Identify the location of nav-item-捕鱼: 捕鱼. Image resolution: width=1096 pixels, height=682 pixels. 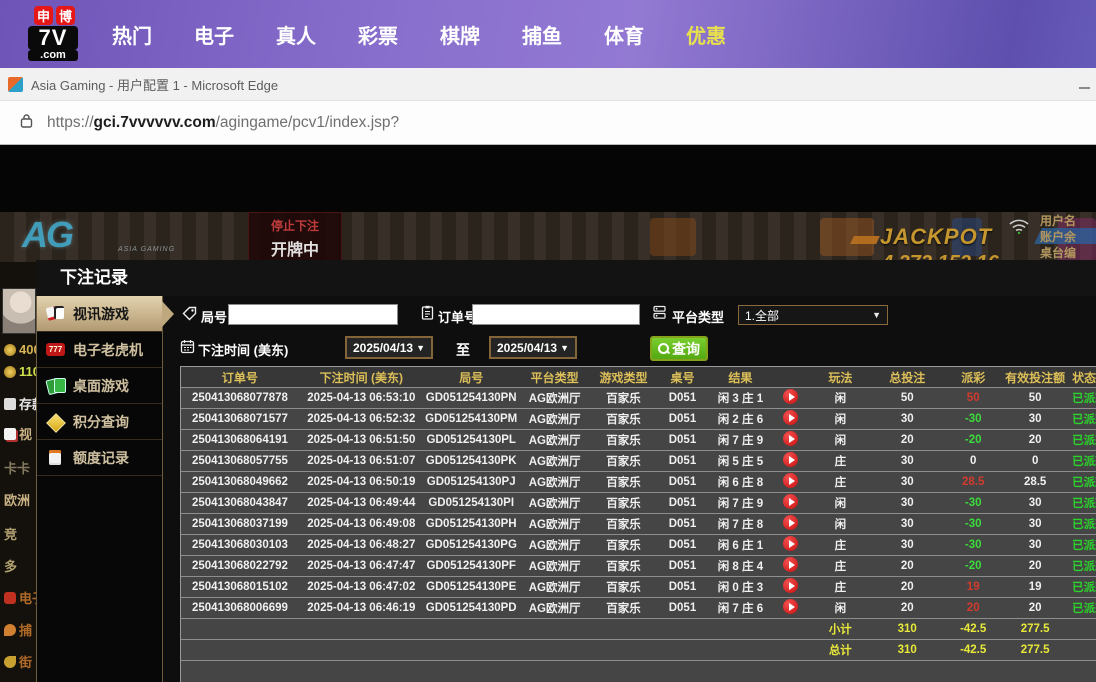
(542, 34).